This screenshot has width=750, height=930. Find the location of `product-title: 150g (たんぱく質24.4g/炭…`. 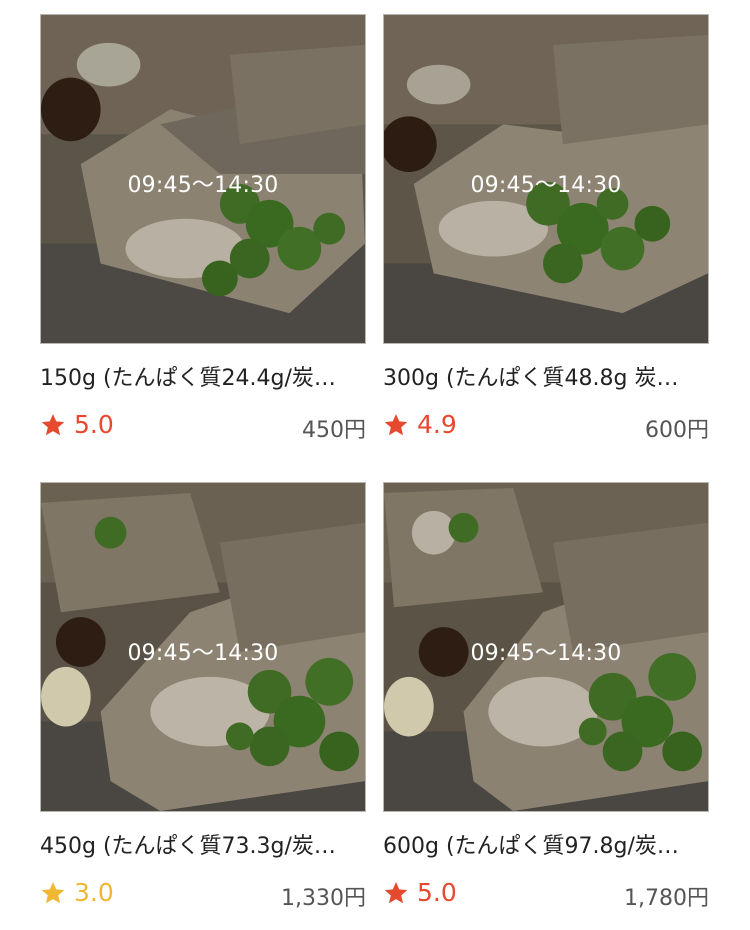

product-title: 150g (たんぱく質24.4g/炭… is located at coordinates (203, 376).